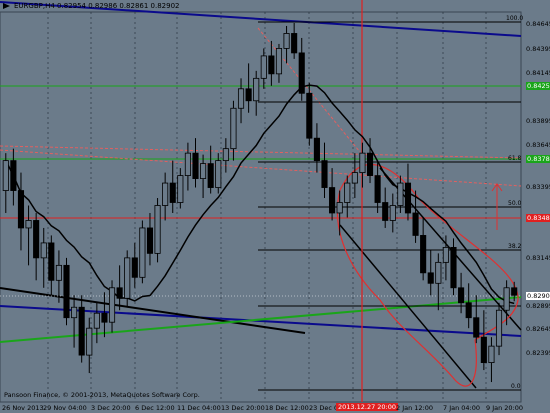 The width and height of the screenshot is (550, 413). What do you see at coordinates (538, 73) in the screenshot?
I see `price-tick: 0.84145` at bounding box center [538, 73].